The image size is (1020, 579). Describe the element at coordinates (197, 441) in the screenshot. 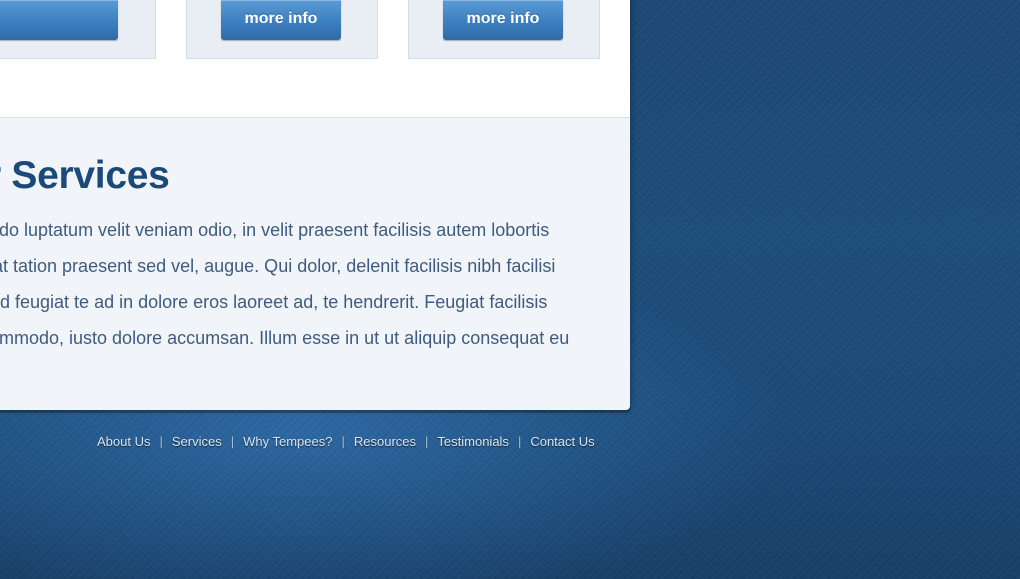

I see `footer-link-services: Services` at that location.